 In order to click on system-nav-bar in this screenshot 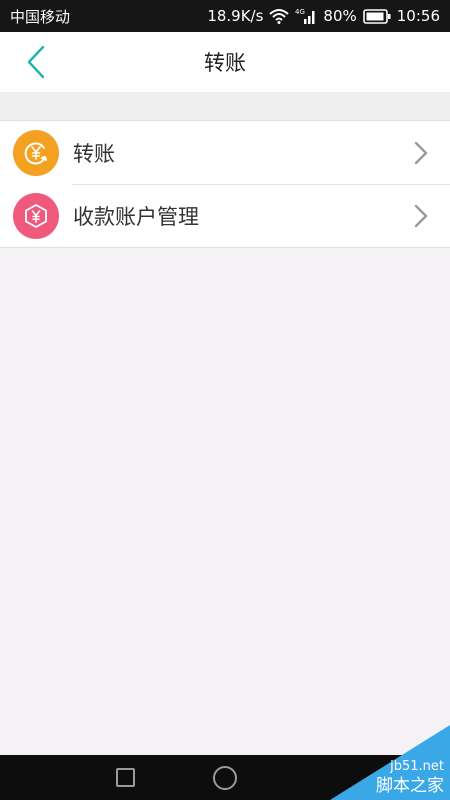, I will do `click(225, 777)`.